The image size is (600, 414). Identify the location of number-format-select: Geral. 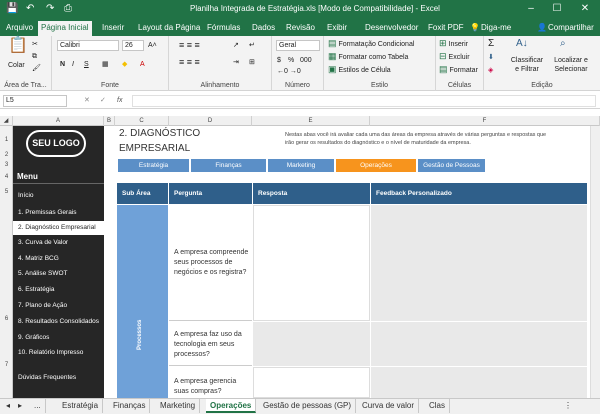
(298, 45).